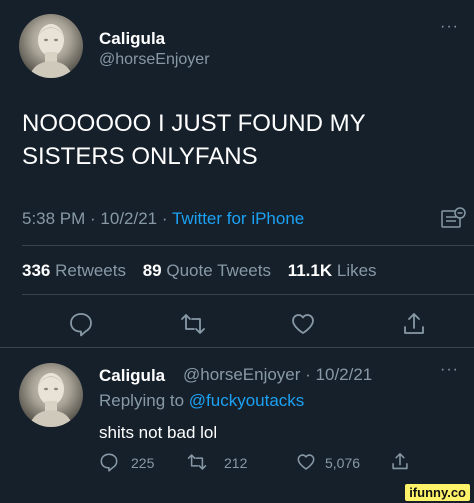 The image size is (474, 503). I want to click on reply-handle-date: @horseEnjoyer · 10/2/21, so click(277, 375).